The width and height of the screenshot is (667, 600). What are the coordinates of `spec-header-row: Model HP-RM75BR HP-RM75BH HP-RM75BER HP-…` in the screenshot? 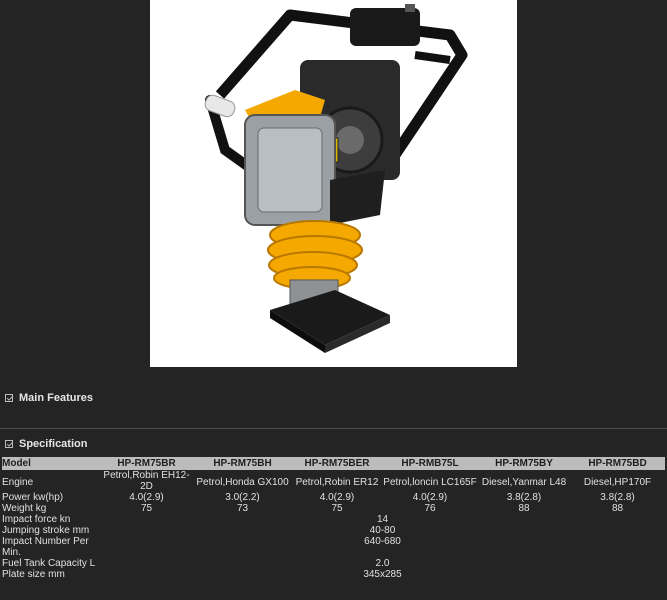 It's located at (333, 463).